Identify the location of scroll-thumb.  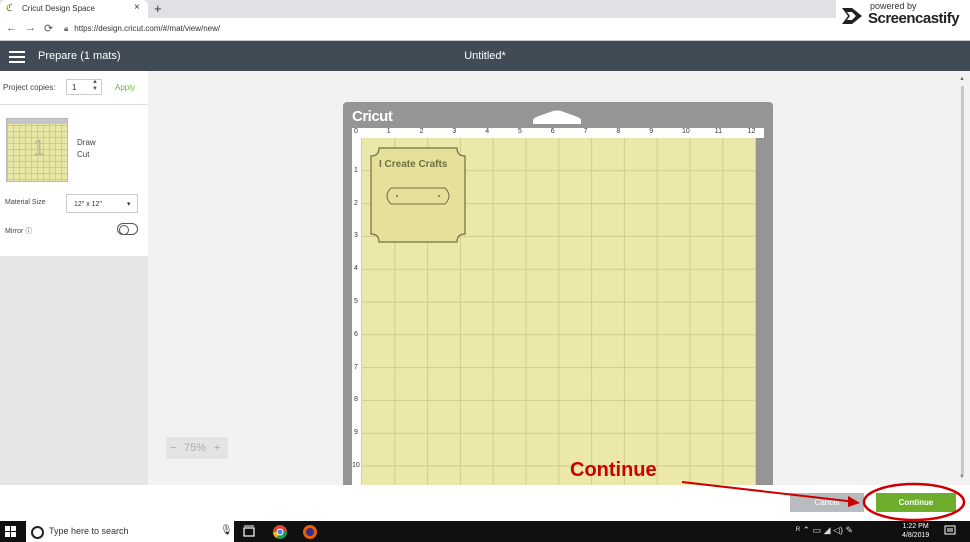
(962, 280).